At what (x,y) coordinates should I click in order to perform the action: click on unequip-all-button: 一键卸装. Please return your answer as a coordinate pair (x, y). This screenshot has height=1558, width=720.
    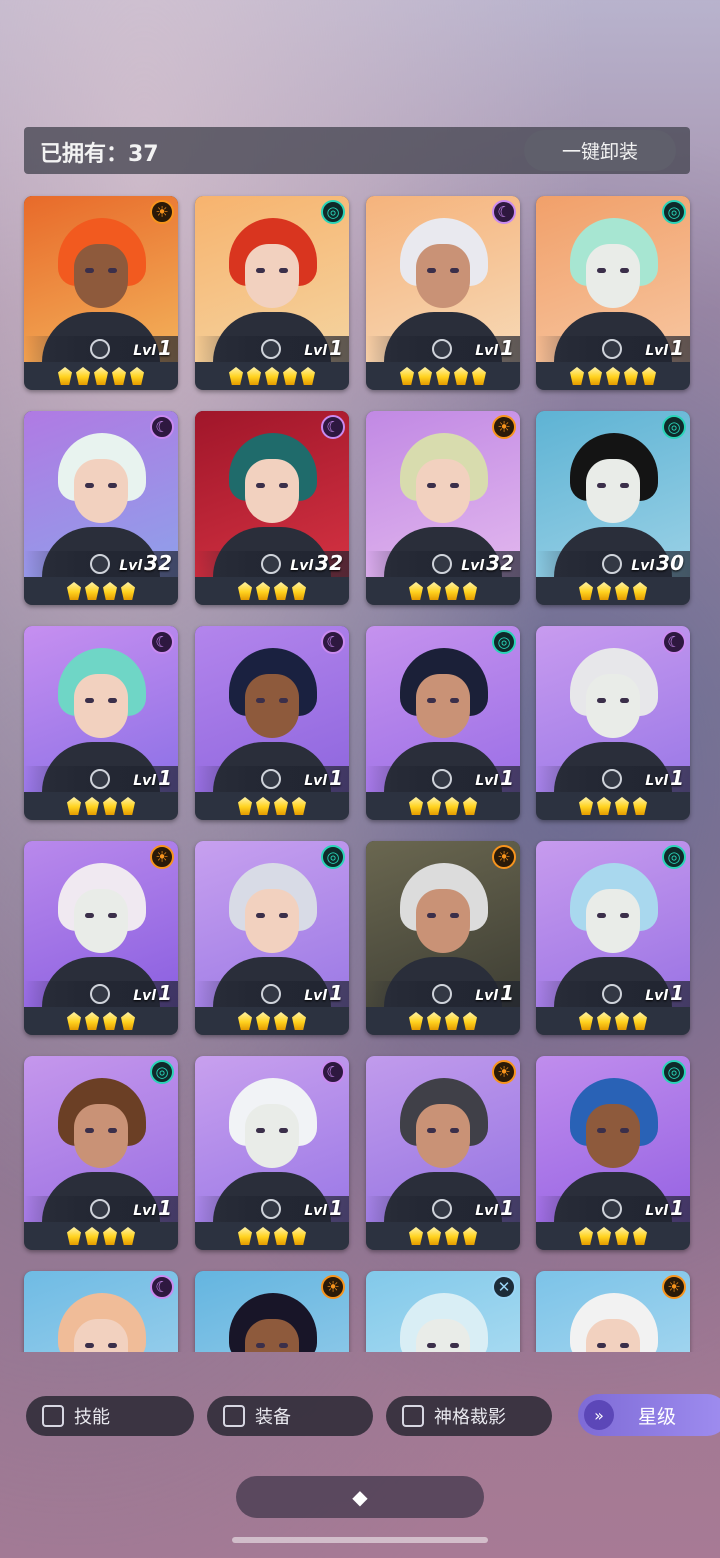
    Looking at the image, I should click on (600, 150).